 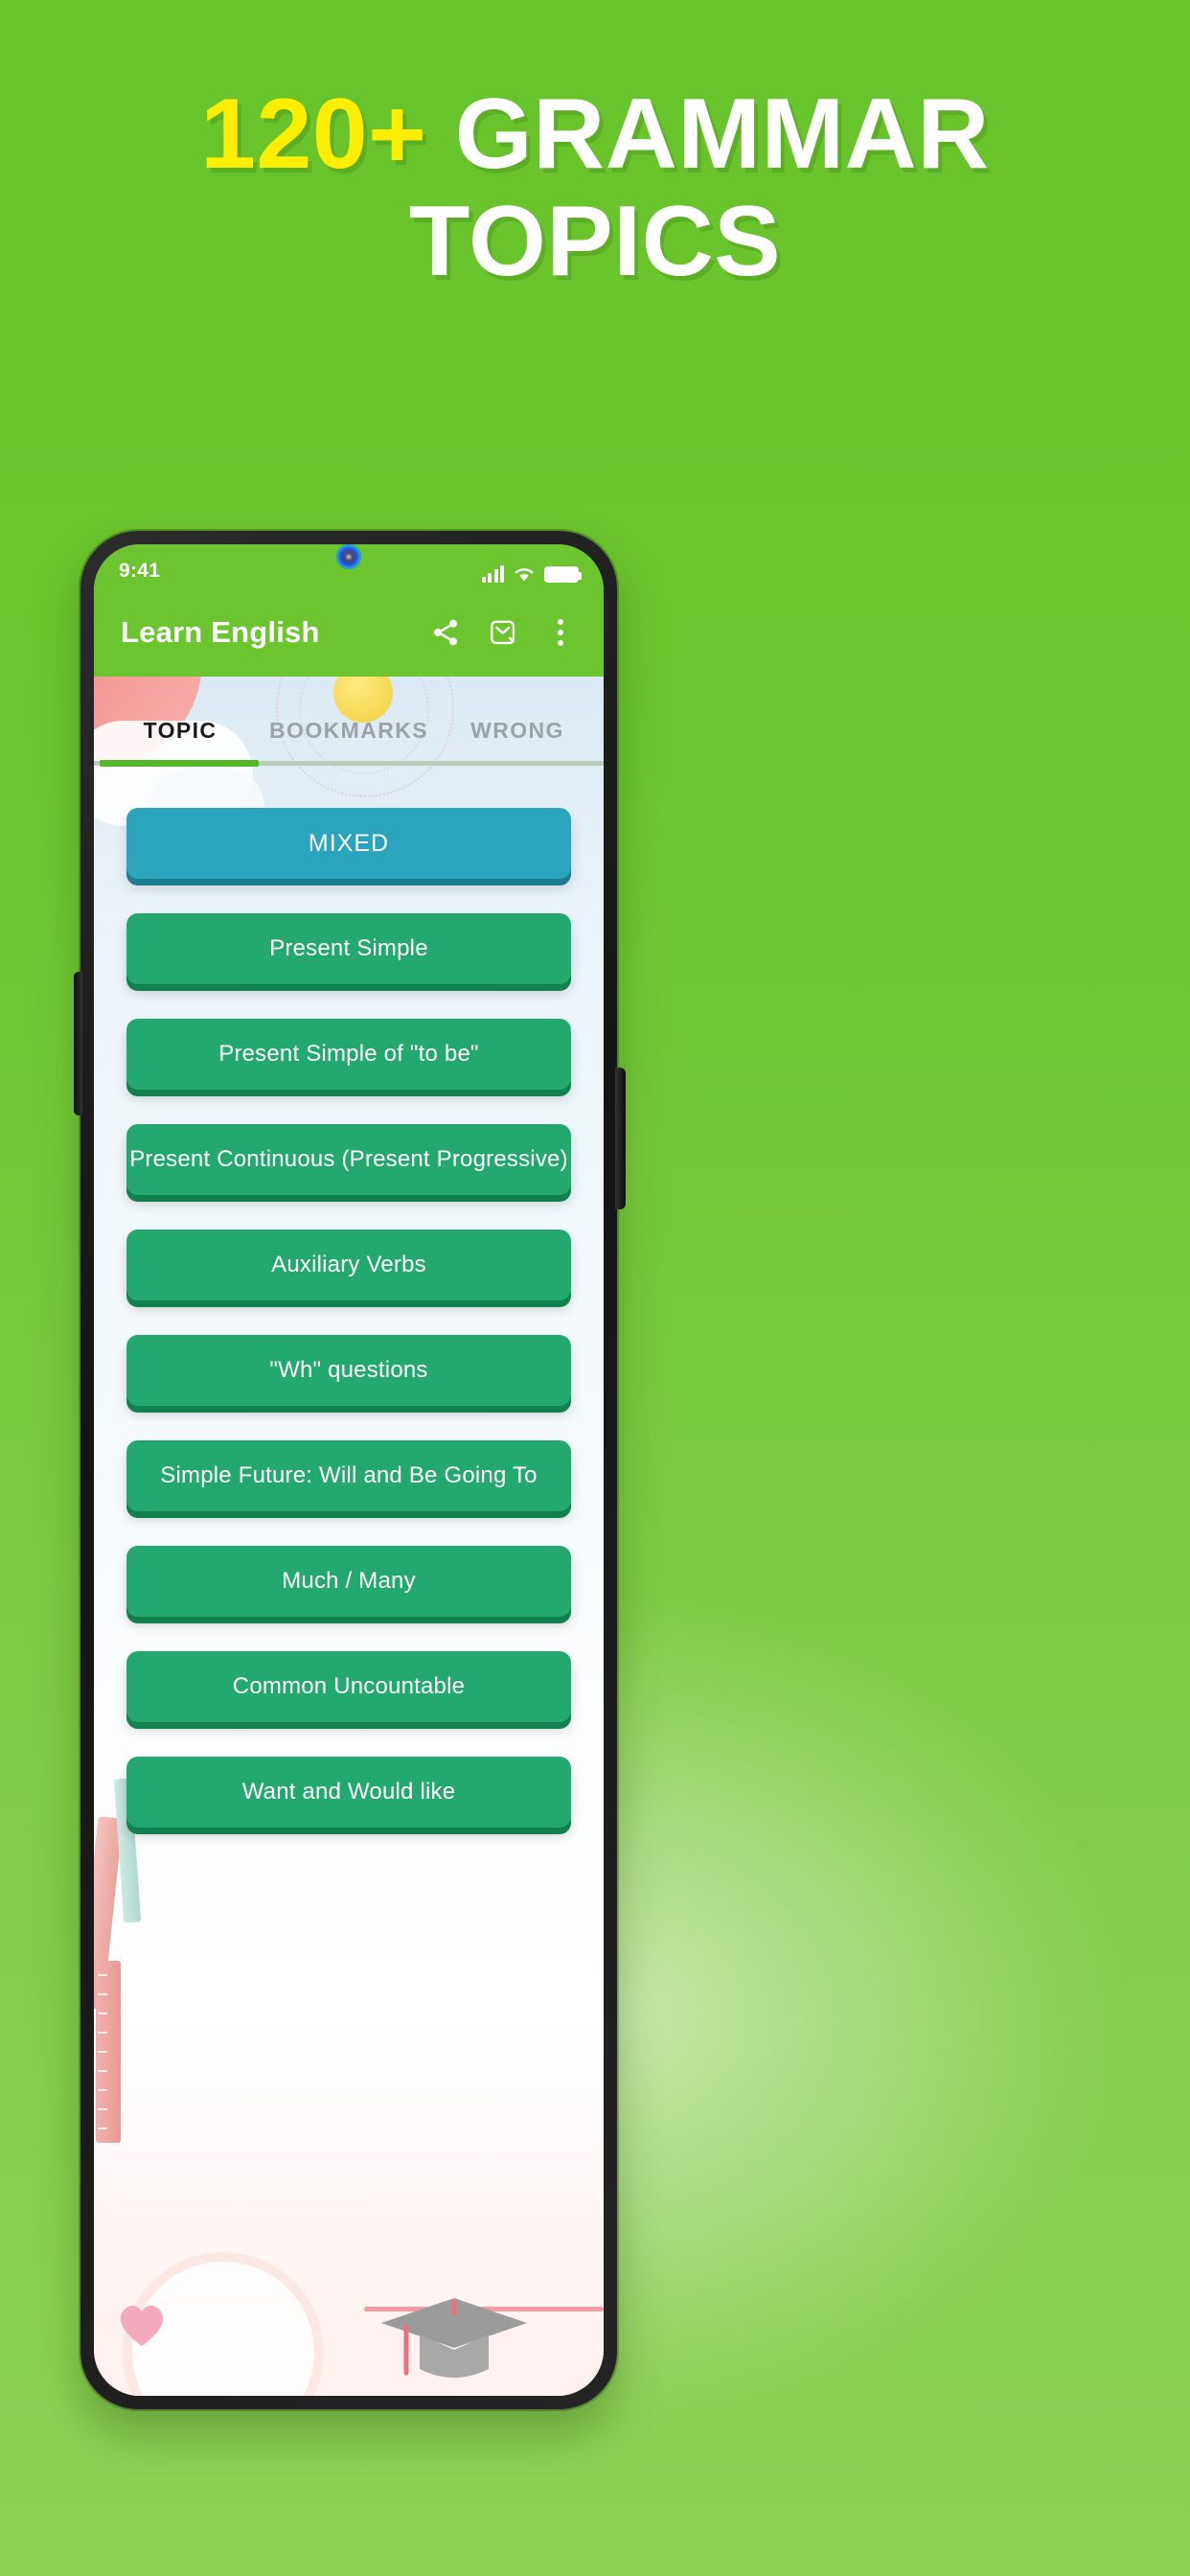 I want to click on topic-button: Simple Future: Will and Be Going To, so click(x=349, y=1475).